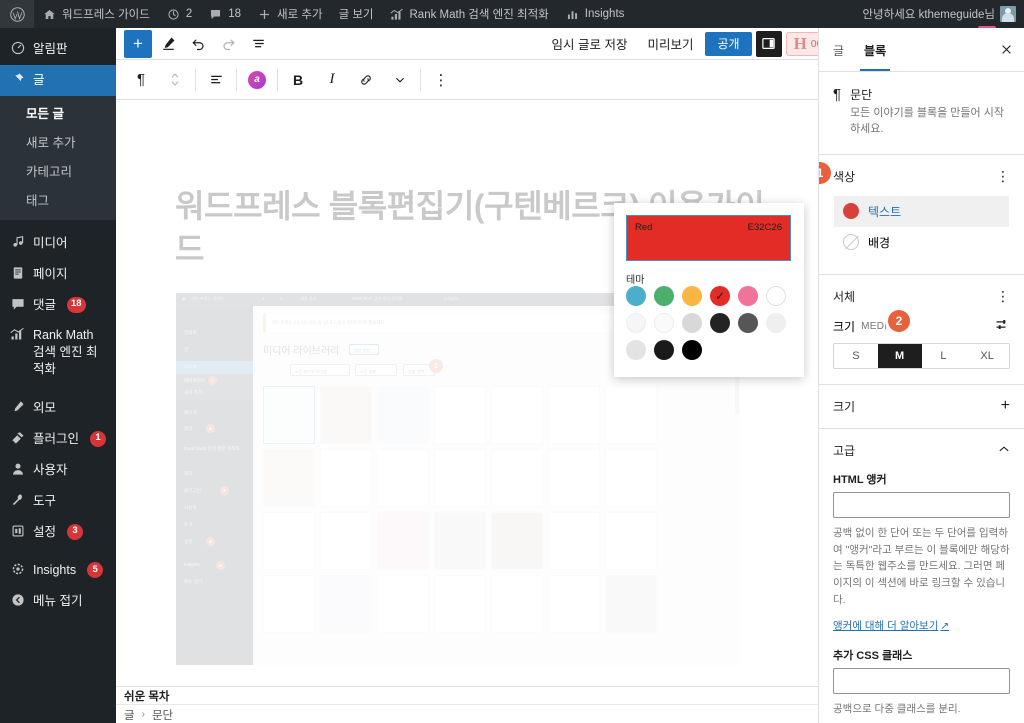 The width and height of the screenshot is (1024, 723). Describe the element at coordinates (635, 280) in the screenshot. I see `color-picker-theme-label: 테마` at that location.